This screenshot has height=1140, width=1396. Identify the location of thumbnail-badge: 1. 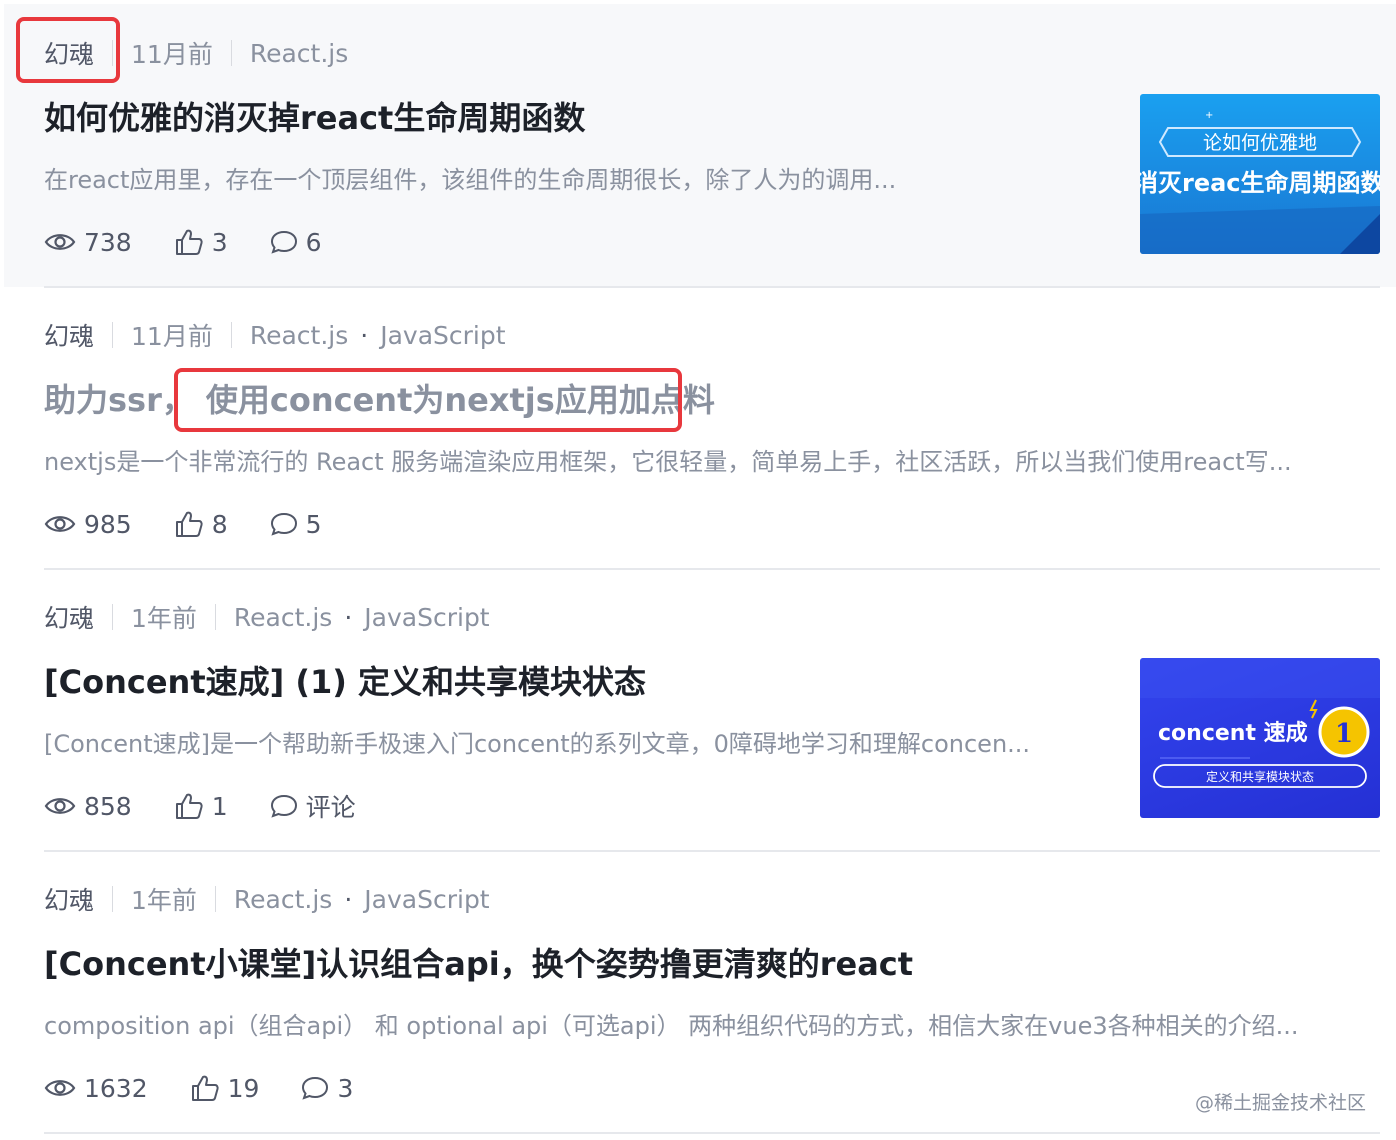
(1344, 734).